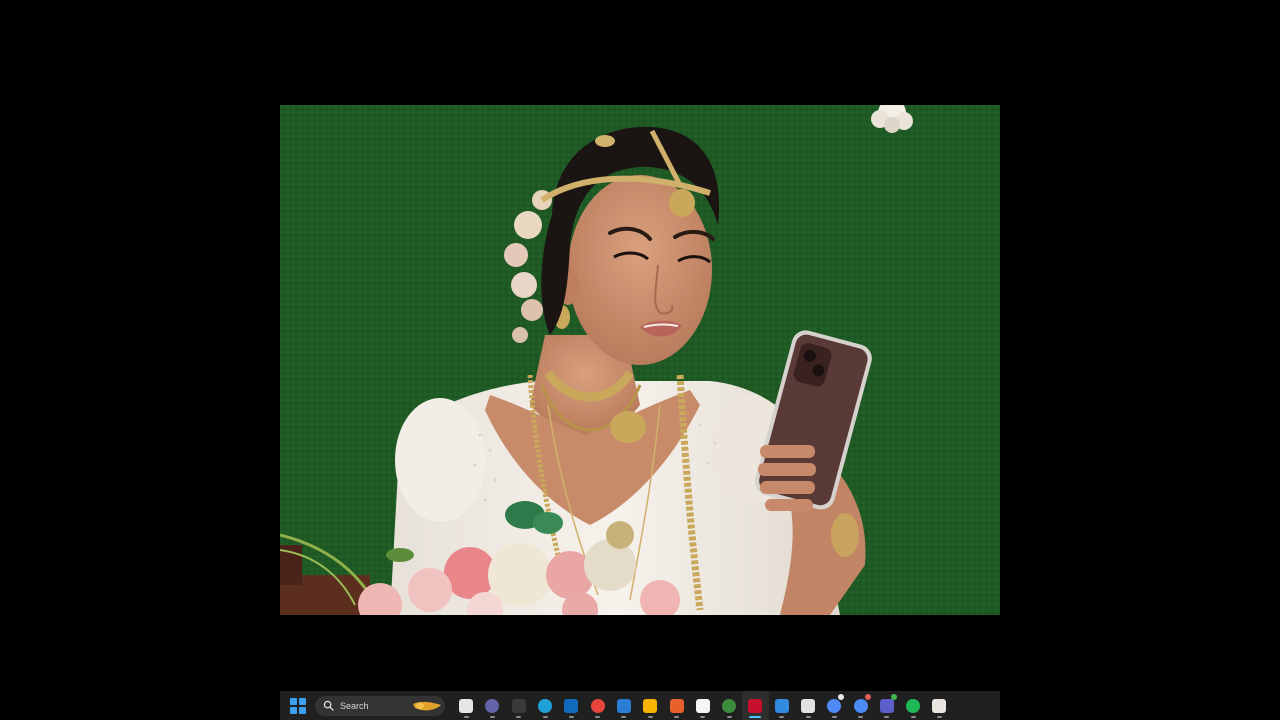  I want to click on notepad-icon, so click(781, 705).